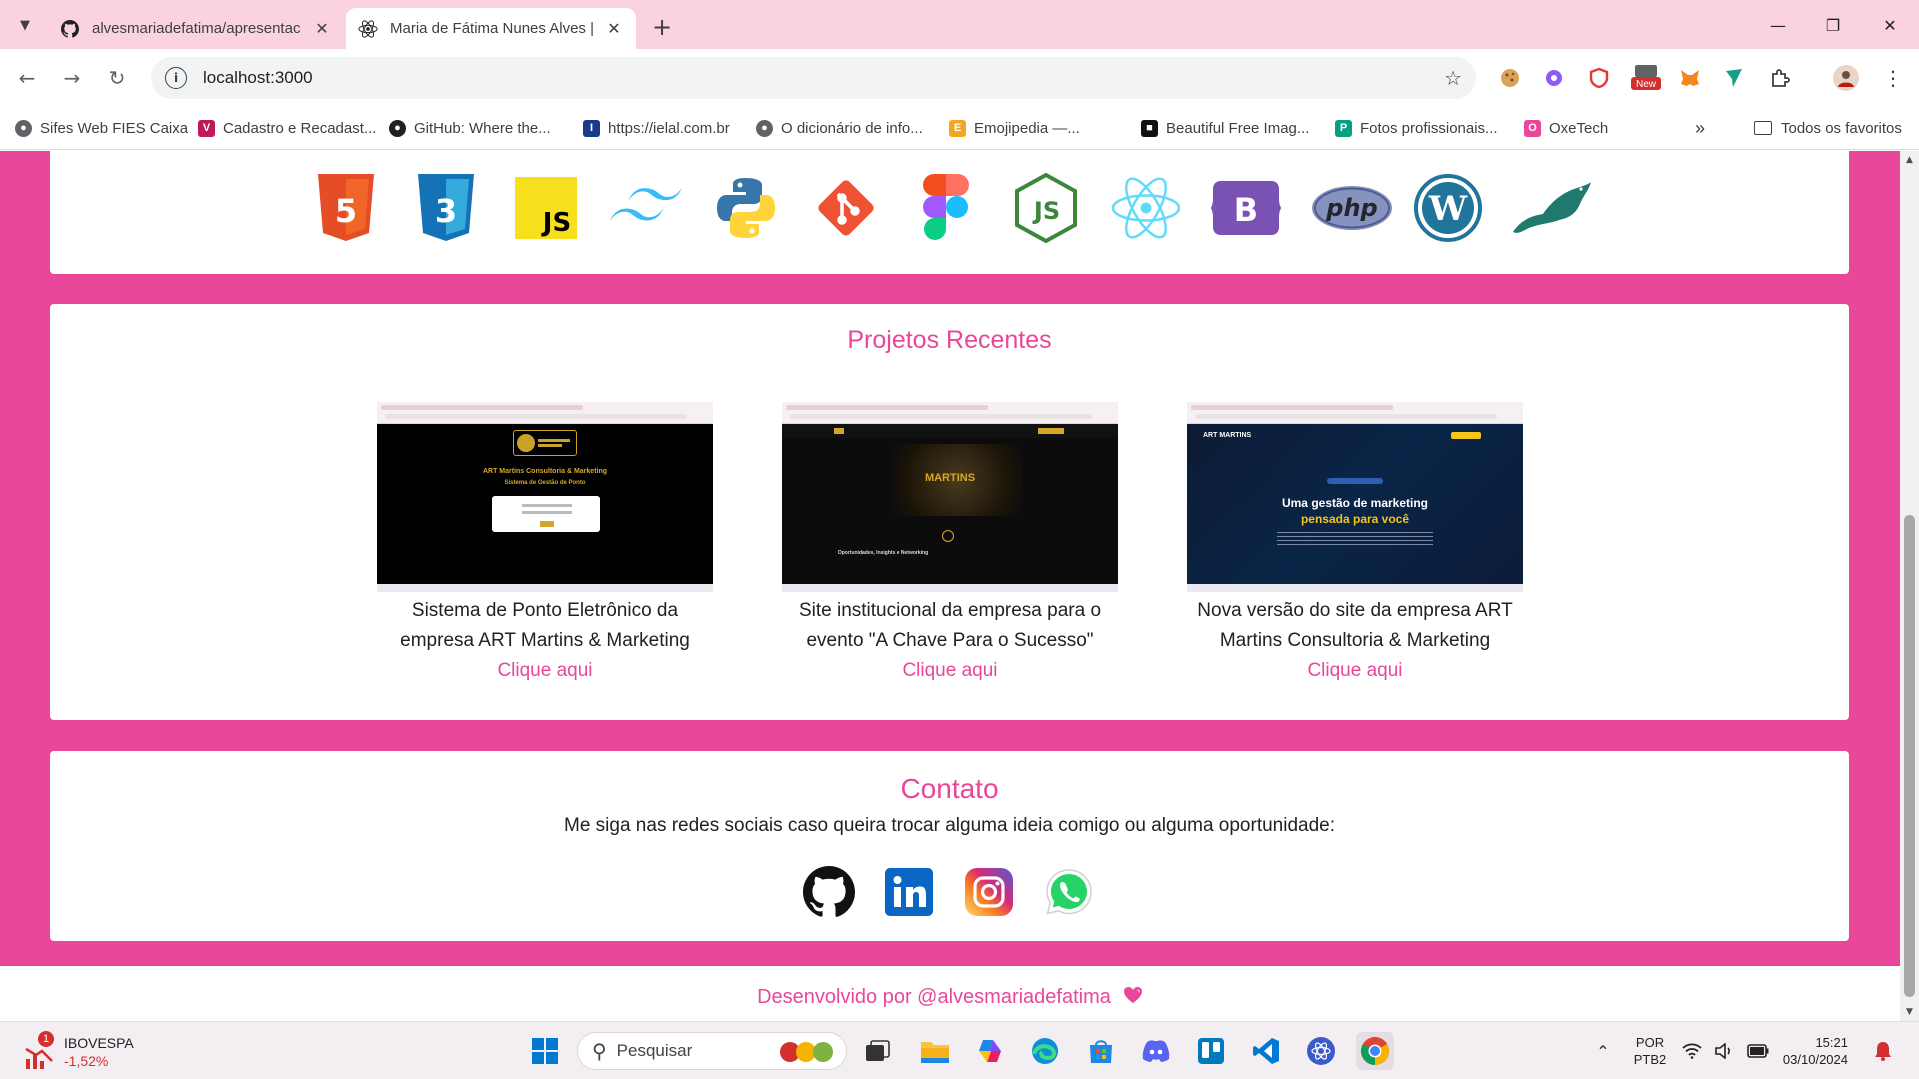 The height and width of the screenshot is (1079, 1919). Describe the element at coordinates (1510, 78) in the screenshot. I see `cookie-icon` at that location.